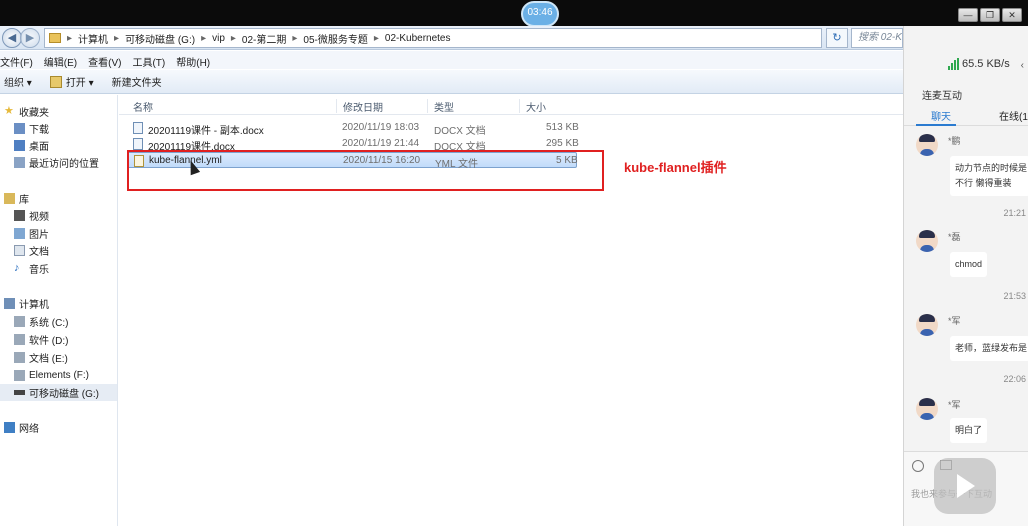  Describe the element at coordinates (675, 167) in the screenshot. I see `annotation-label: kube-flannel插件` at that location.